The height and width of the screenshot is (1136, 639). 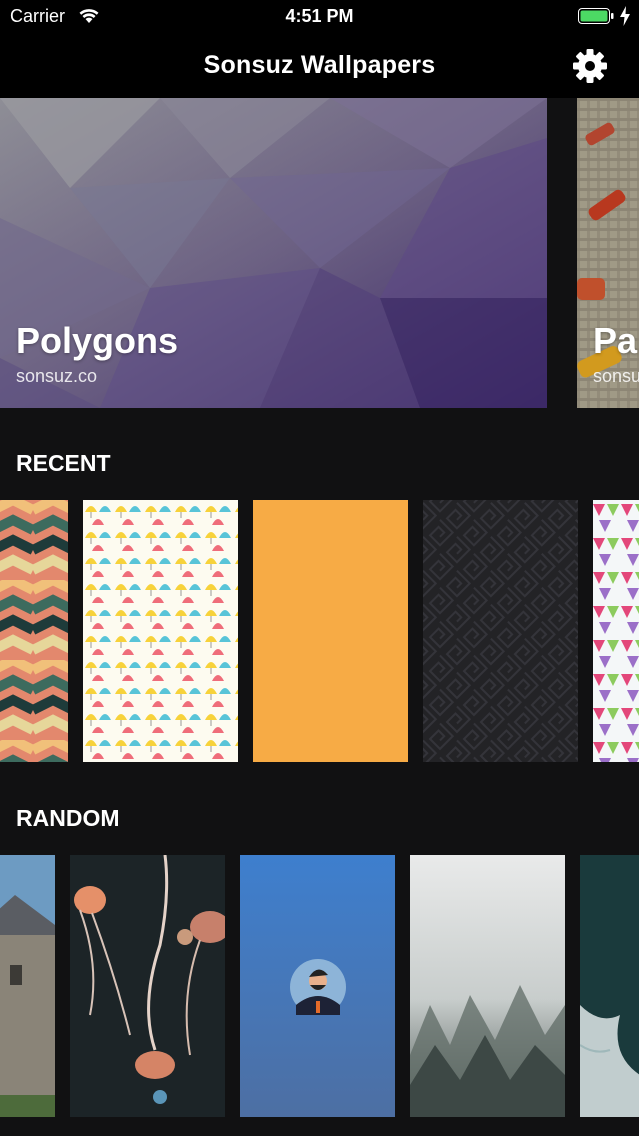 I want to click on ginkgo-wallpaper-image, so click(x=160, y=631).